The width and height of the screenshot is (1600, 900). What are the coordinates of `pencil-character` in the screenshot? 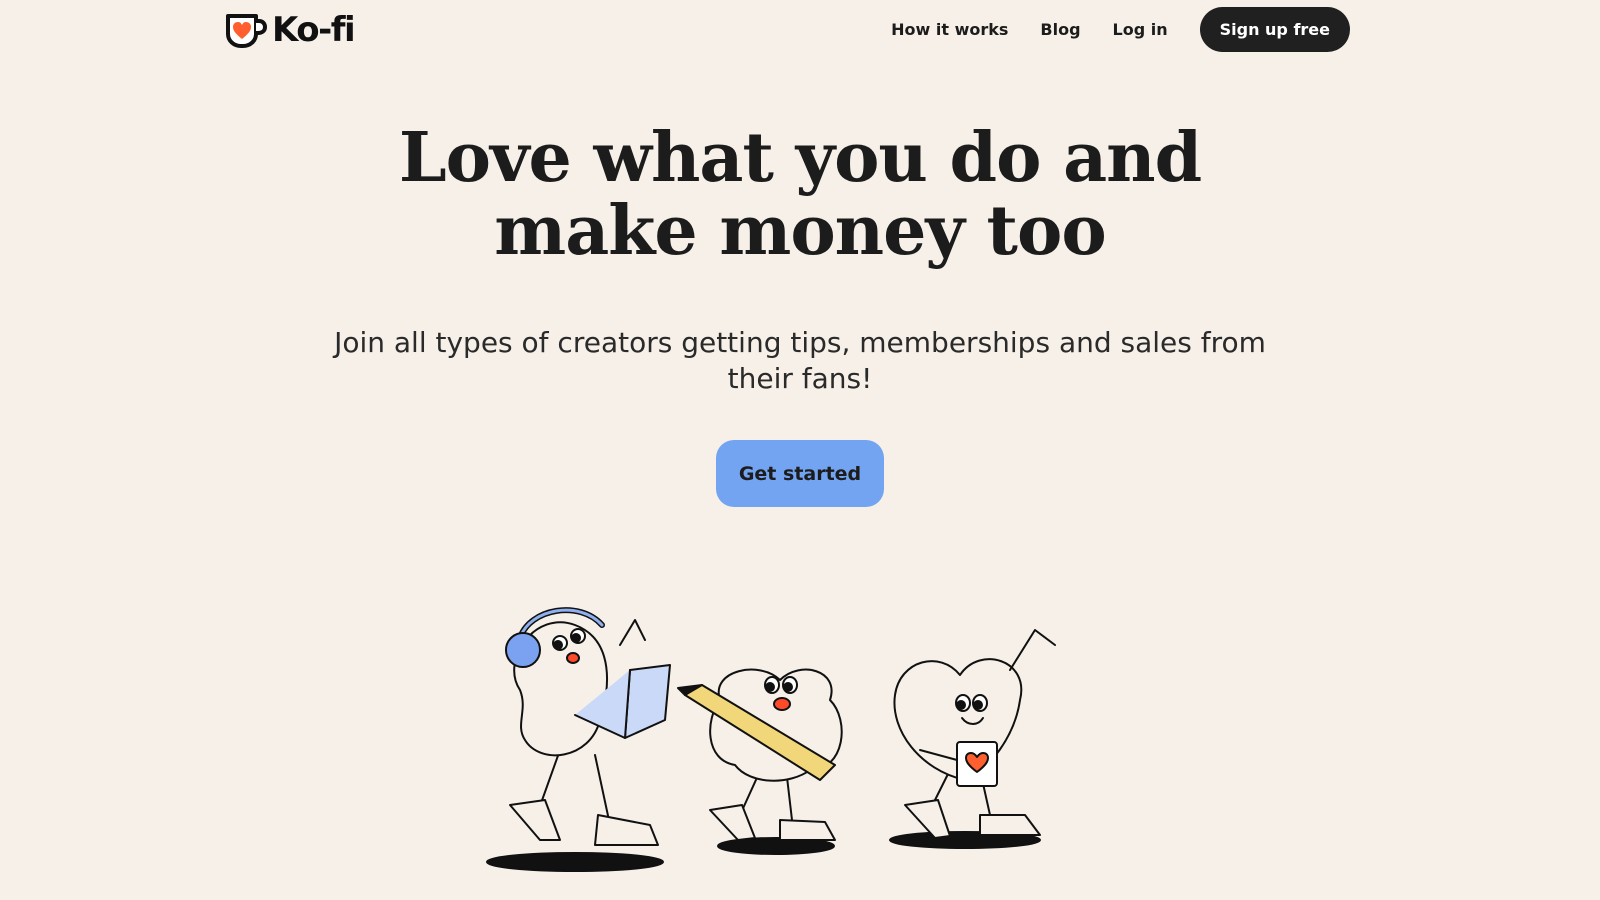 It's located at (760, 761).